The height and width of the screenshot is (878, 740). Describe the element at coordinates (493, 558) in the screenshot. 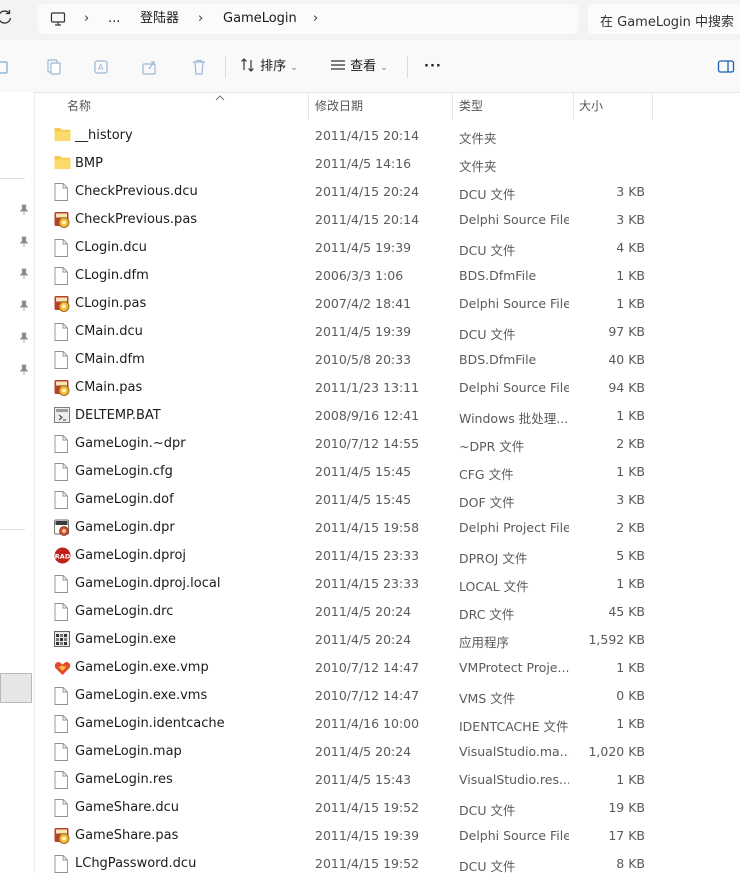

I see `file-type: DPROJ 文件` at that location.